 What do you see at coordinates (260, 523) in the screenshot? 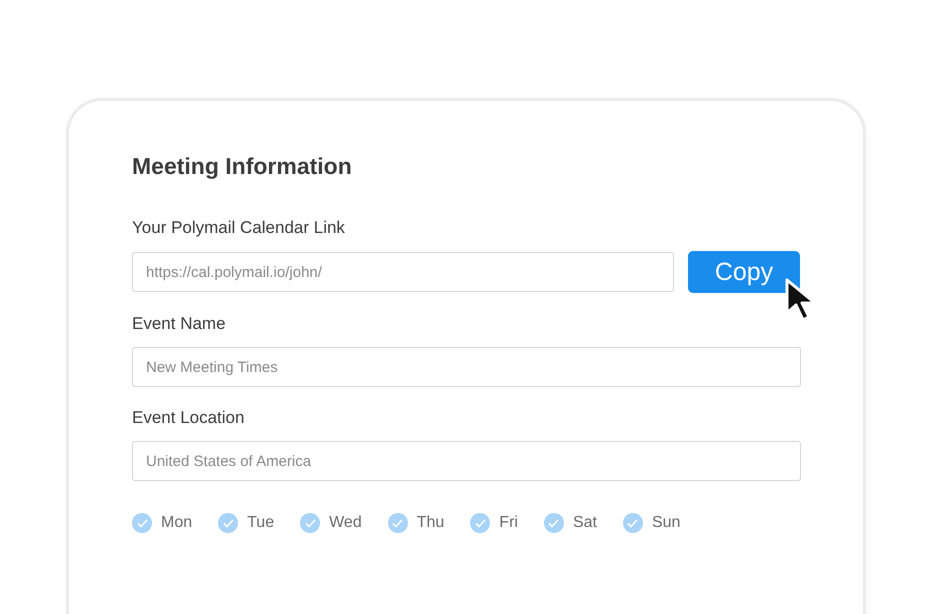
I see `day-label: Tue` at bounding box center [260, 523].